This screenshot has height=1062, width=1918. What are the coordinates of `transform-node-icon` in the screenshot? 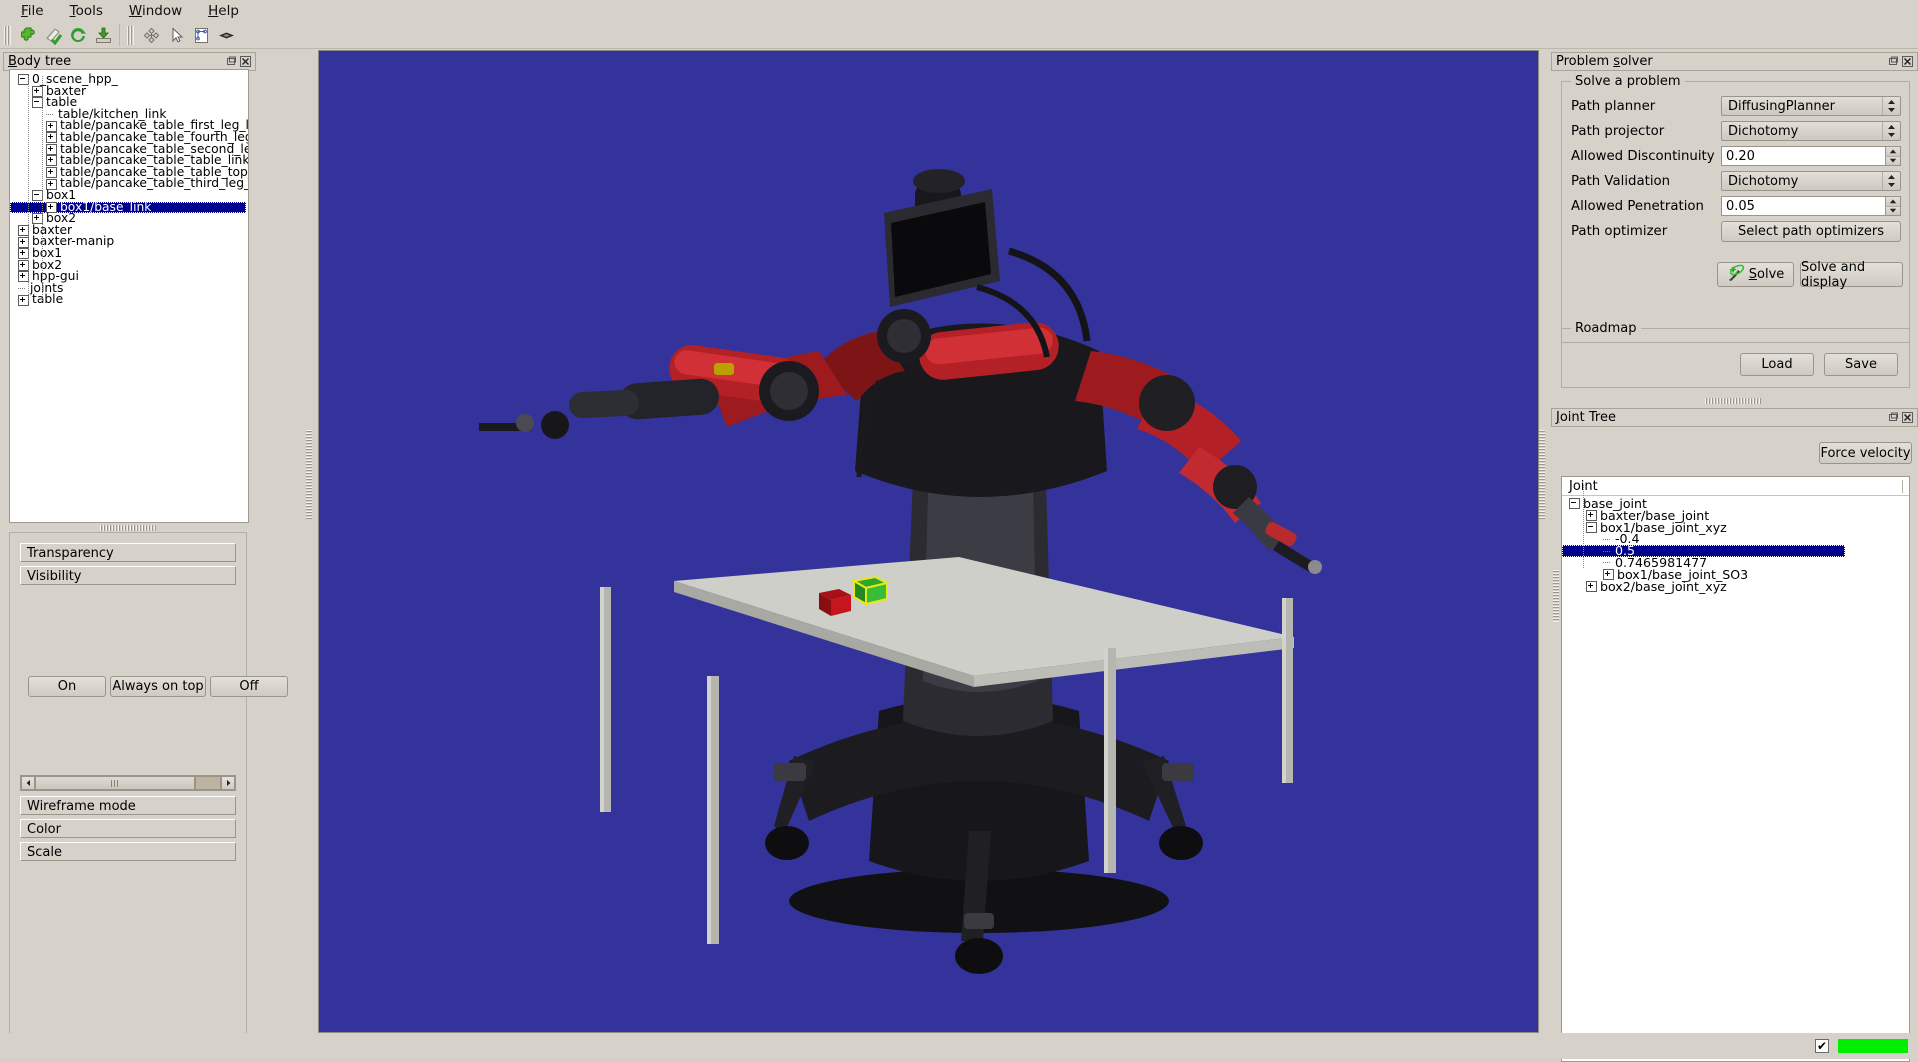 It's located at (201, 35).